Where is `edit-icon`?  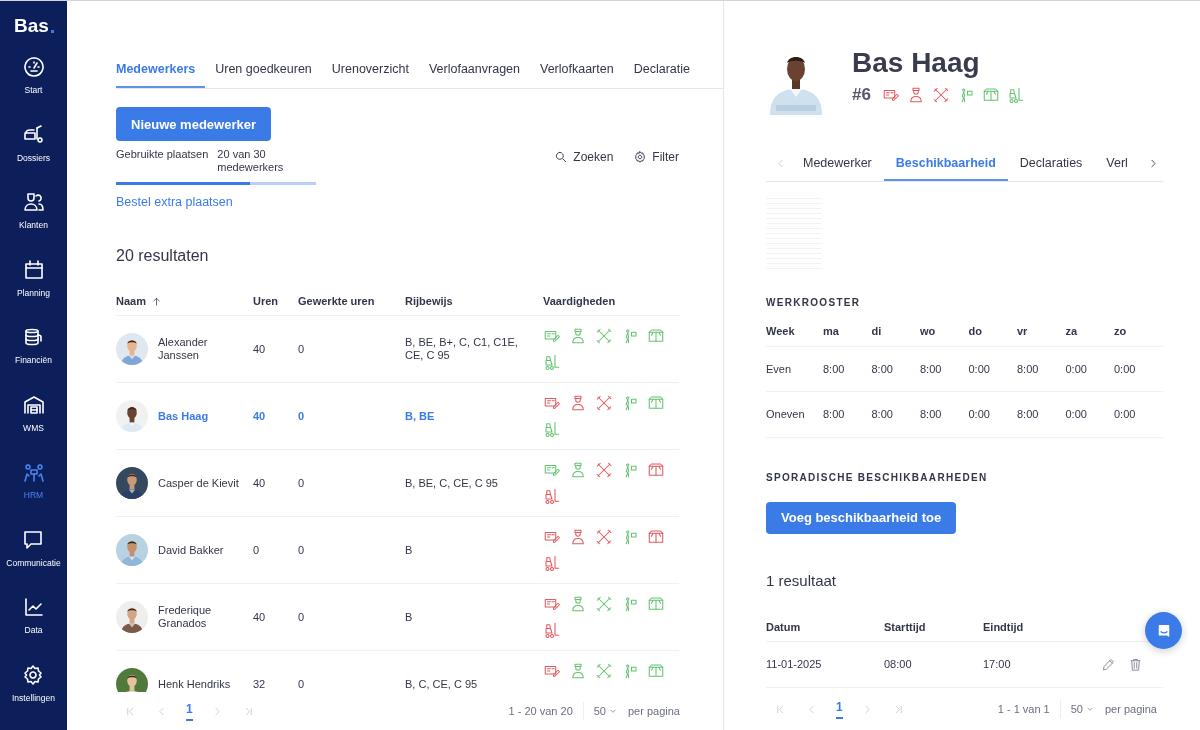
edit-icon is located at coordinates (1108, 664).